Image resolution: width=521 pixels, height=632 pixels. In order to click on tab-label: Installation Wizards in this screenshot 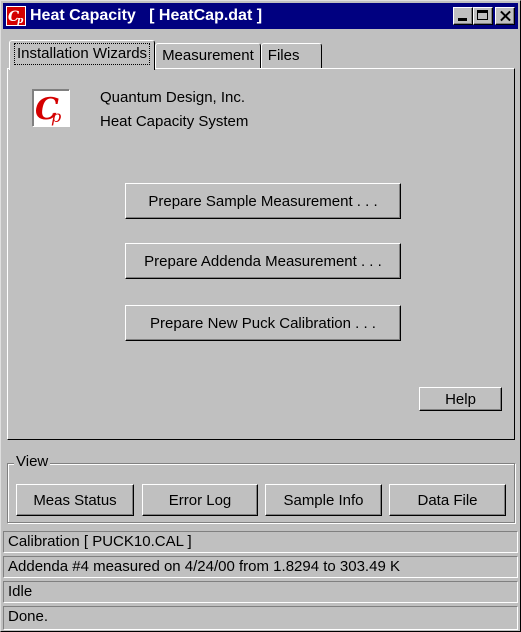, I will do `click(82, 54)`.